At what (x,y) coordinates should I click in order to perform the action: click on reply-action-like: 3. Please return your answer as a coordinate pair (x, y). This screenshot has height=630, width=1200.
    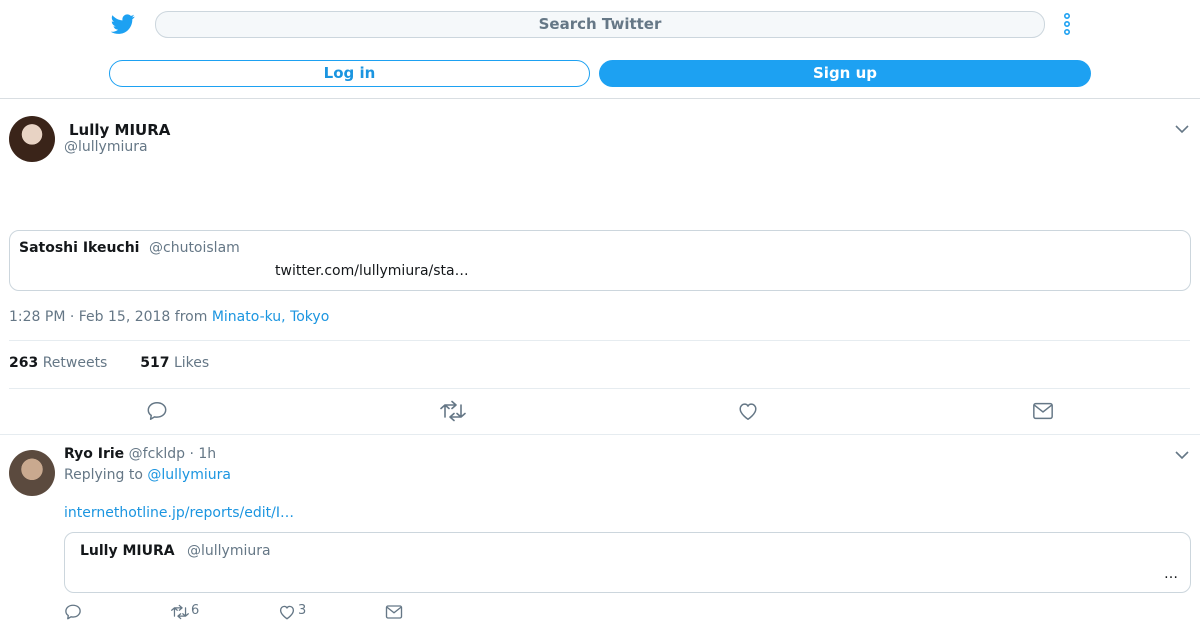
    Looking at the image, I should click on (292, 612).